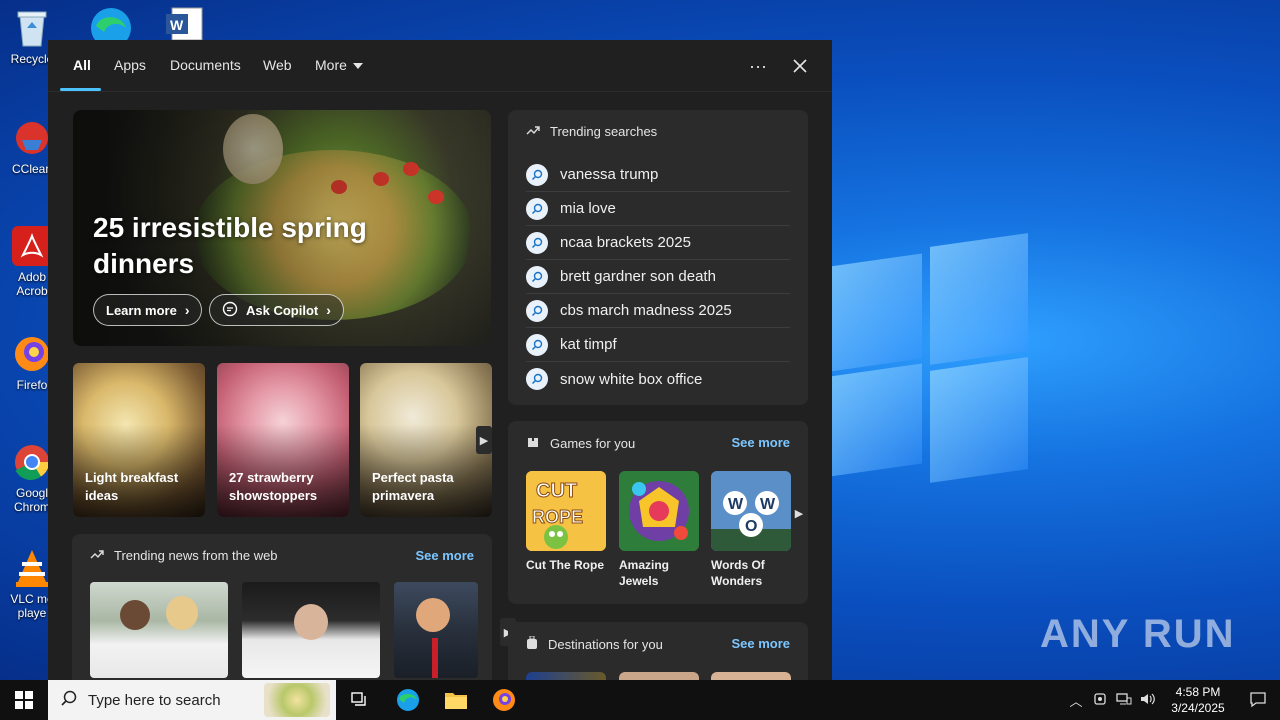 This screenshot has width=1280, height=720. What do you see at coordinates (297, 700) in the screenshot?
I see `search-highlight-image` at bounding box center [297, 700].